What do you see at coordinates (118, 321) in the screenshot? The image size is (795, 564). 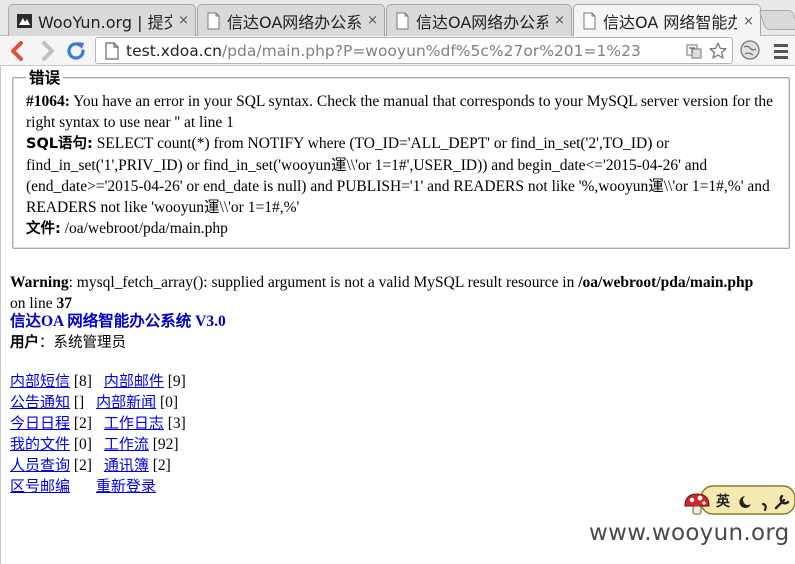 I see `app-title: 信达OA 网络智能办公系统 V3.0` at bounding box center [118, 321].